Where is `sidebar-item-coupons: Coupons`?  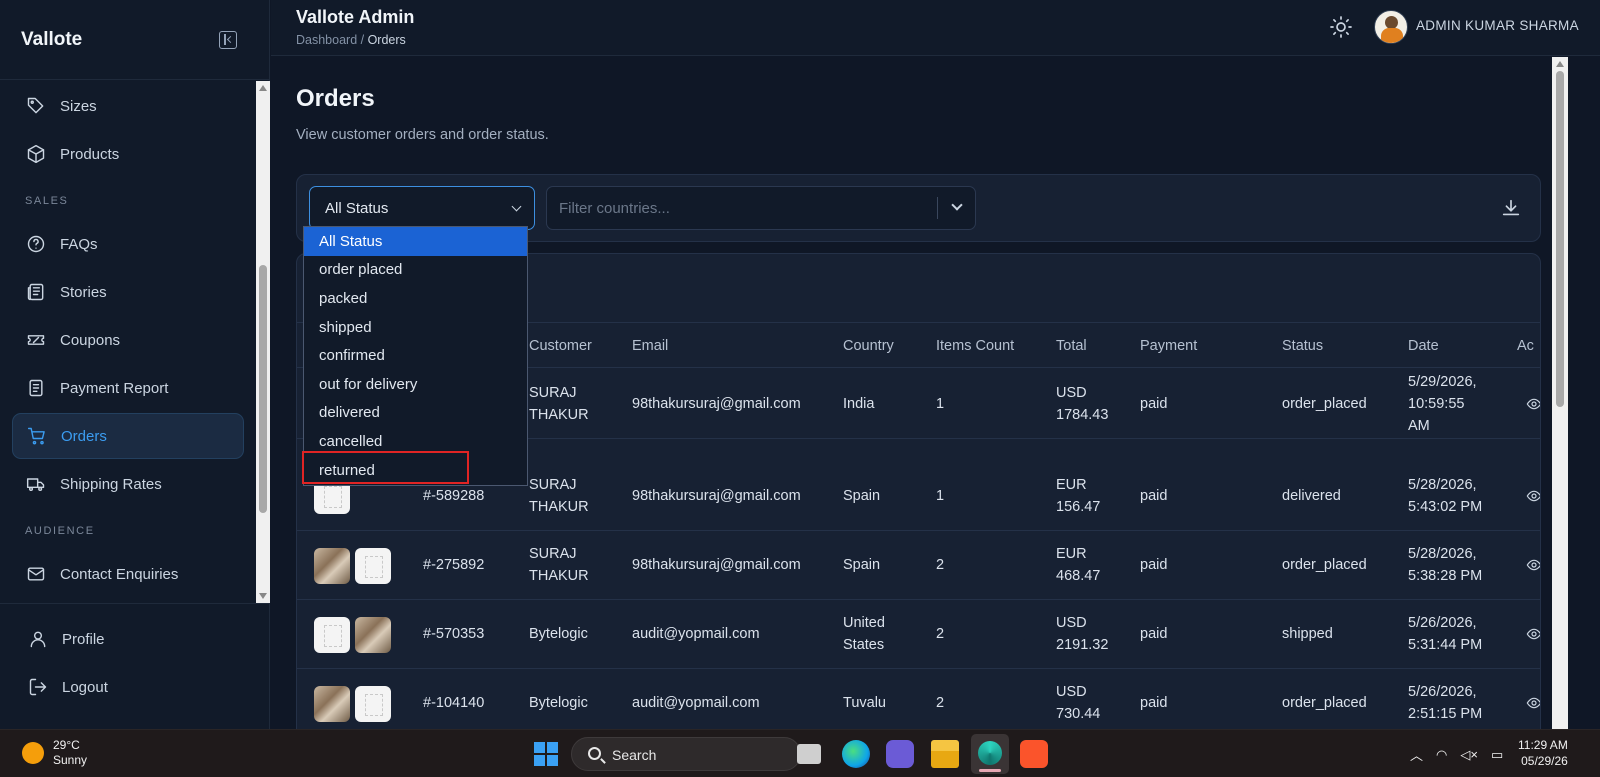 sidebar-item-coupons: Coupons is located at coordinates (128, 340).